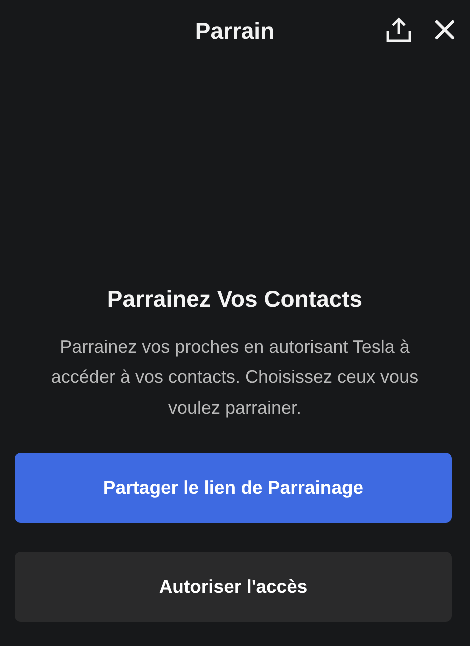  What do you see at coordinates (399, 30) in the screenshot?
I see `share-icon` at bounding box center [399, 30].